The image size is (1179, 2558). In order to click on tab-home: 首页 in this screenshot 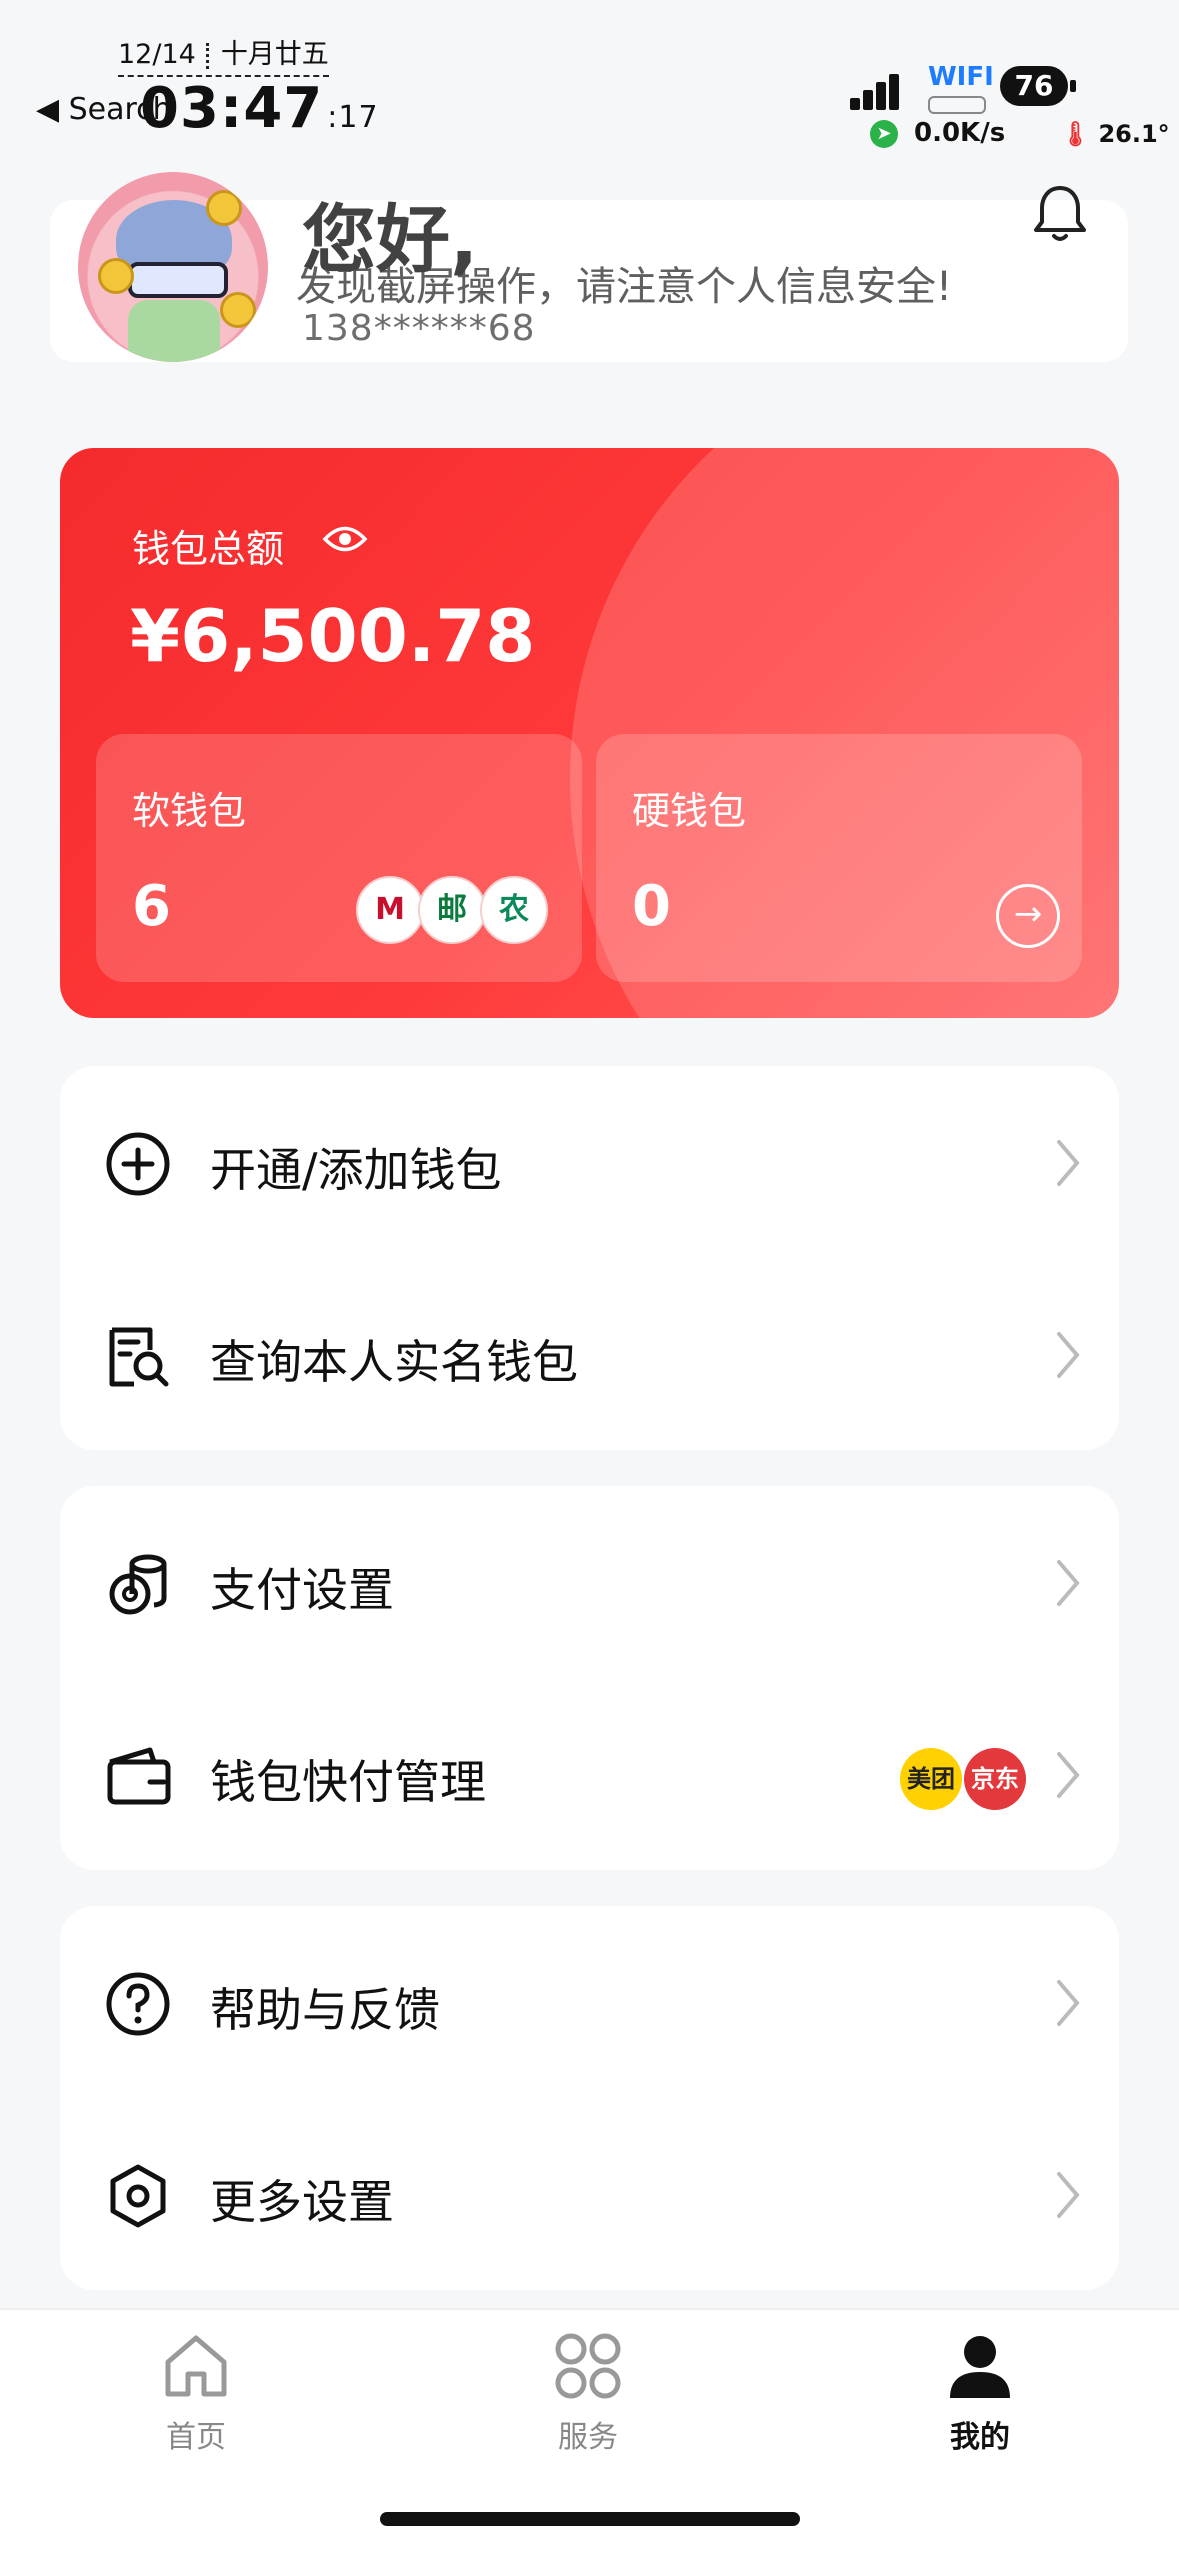, I will do `click(196, 2400)`.